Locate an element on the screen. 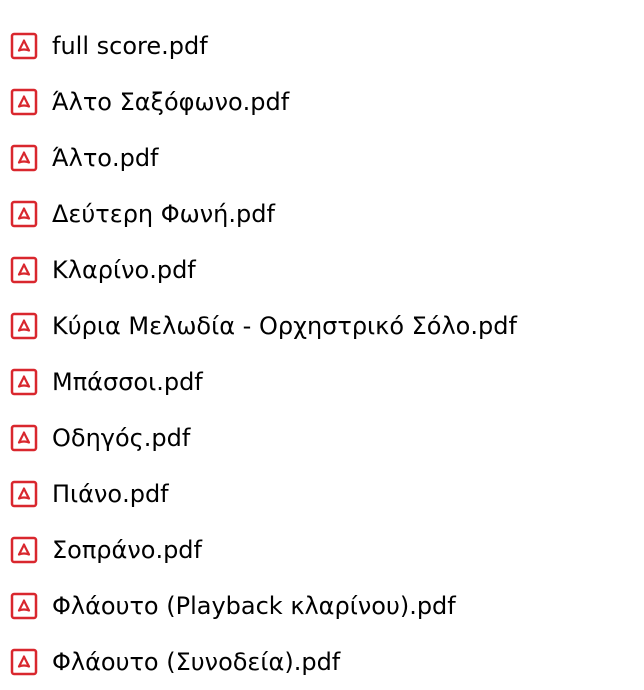 The height and width of the screenshot is (690, 644). file-item: Φλάουτο (Playback κλαρίνου).pdf is located at coordinates (325, 606).